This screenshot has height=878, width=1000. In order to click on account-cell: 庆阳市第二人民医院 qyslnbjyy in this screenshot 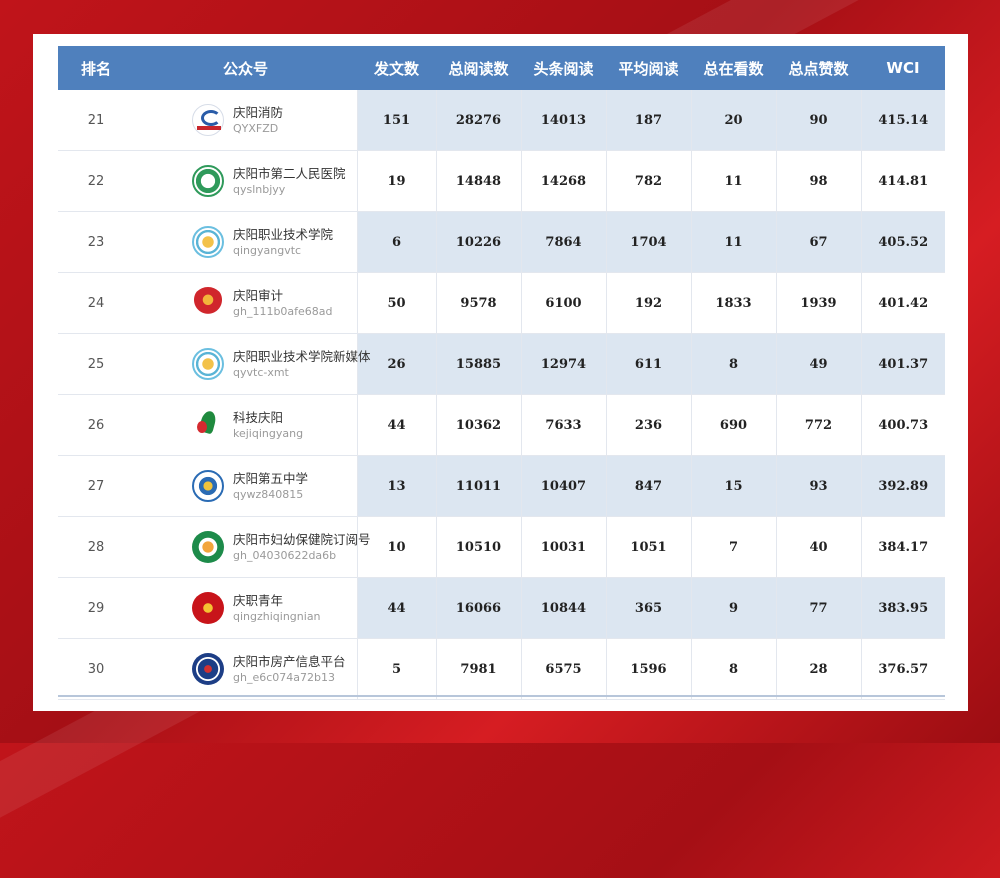, I will do `click(245, 181)`.